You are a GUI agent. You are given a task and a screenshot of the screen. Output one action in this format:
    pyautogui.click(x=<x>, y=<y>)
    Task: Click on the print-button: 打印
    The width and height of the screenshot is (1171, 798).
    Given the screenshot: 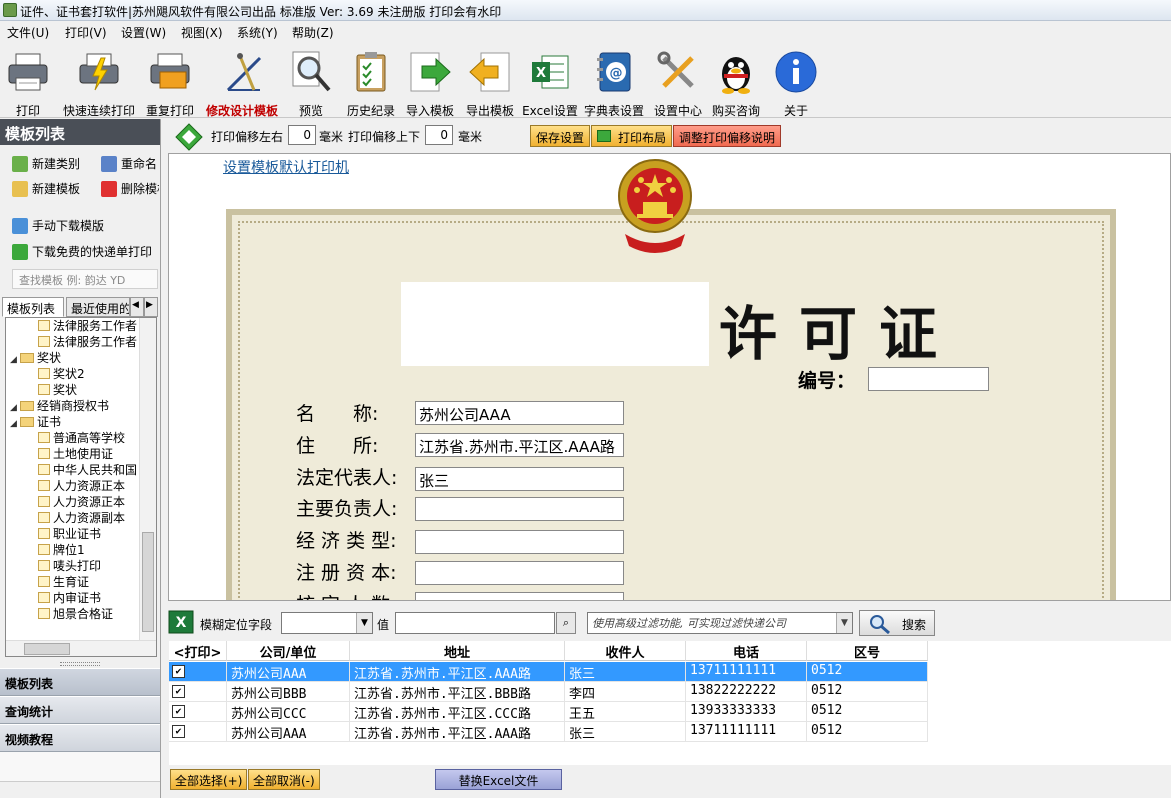 What is the action you would take?
    pyautogui.click(x=28, y=81)
    